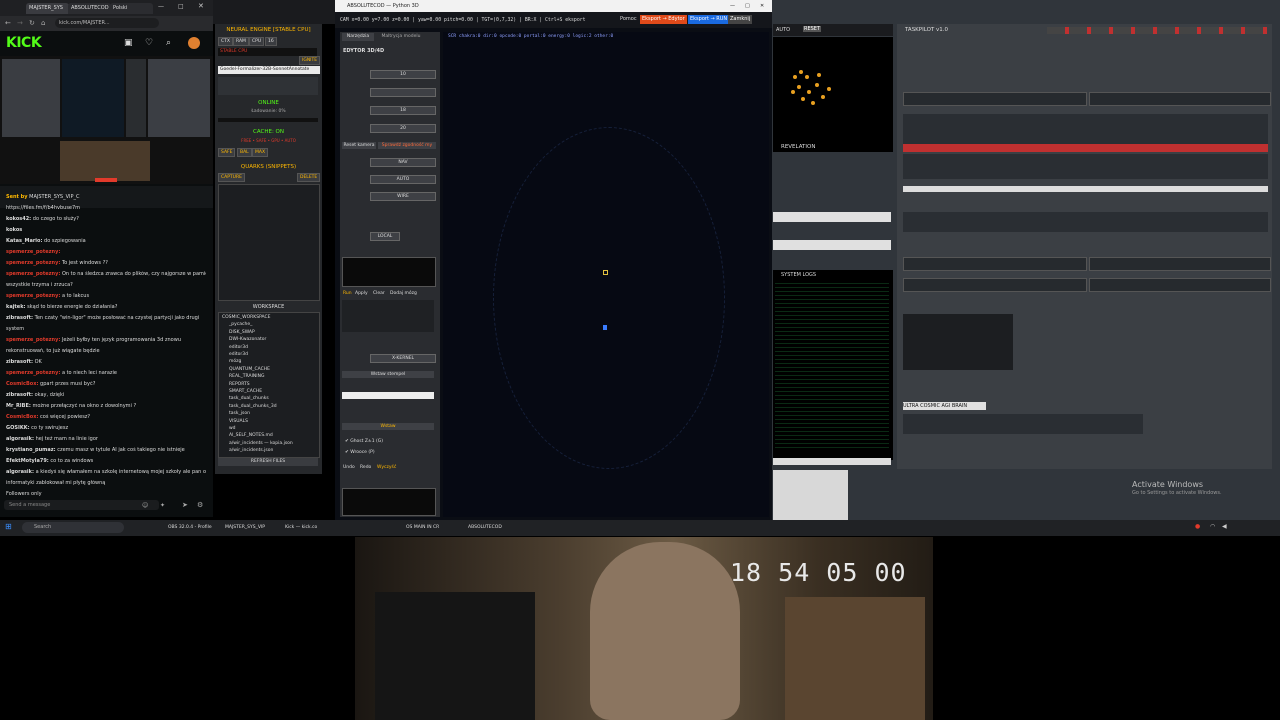 Image resolution: width=1280 pixels, height=720 pixels. Describe the element at coordinates (663, 19) in the screenshot. I see `menu-export-editor: Eksport → Edytor` at that location.